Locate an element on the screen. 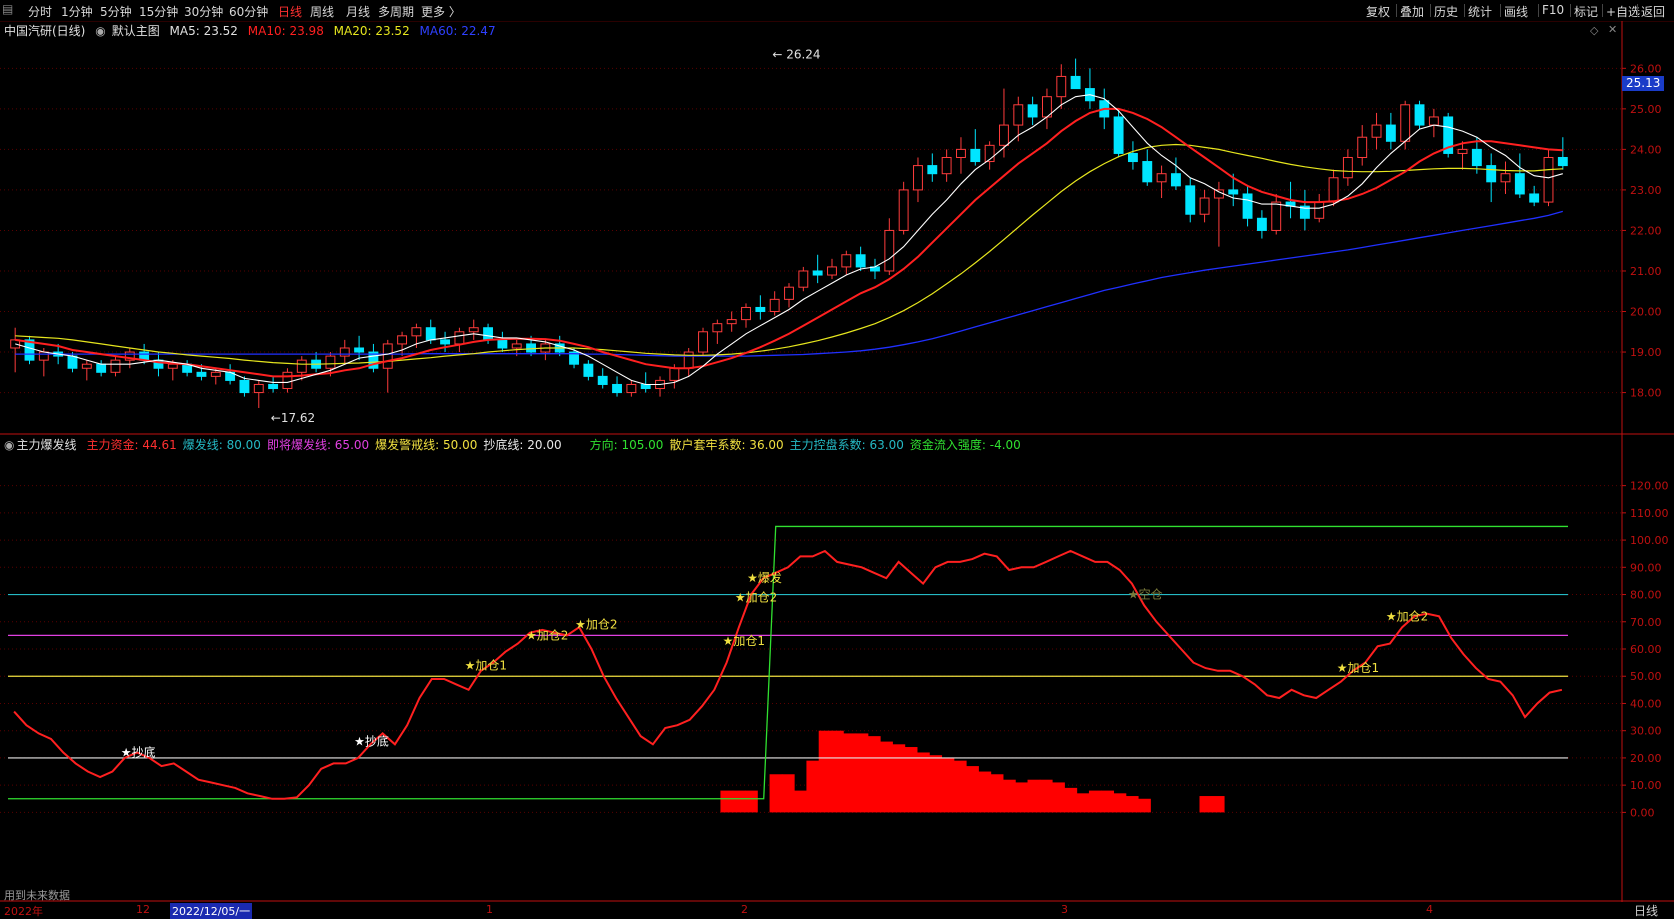 The height and width of the screenshot is (919, 1674). main-tick-label-8: 18.00 is located at coordinates (1646, 393).